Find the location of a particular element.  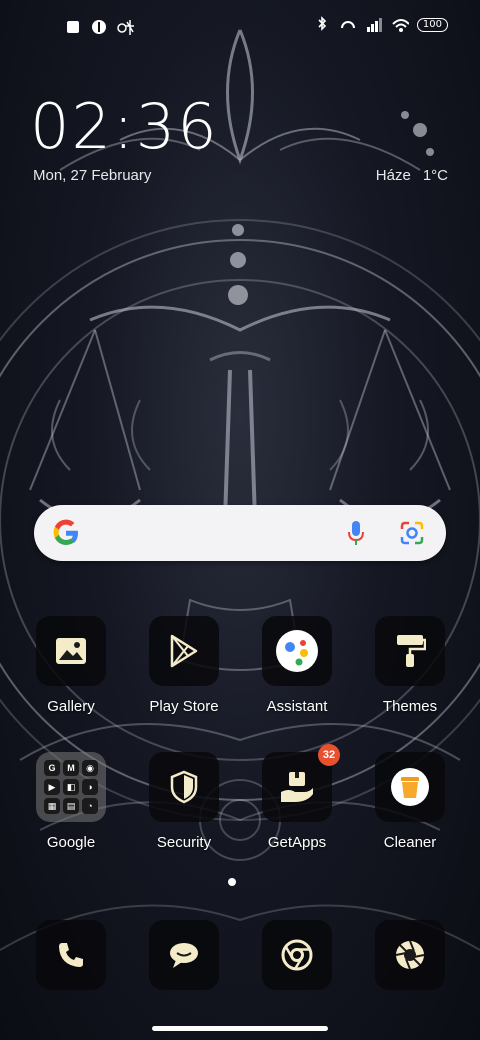

app-security: Security is located at coordinates (184, 812).